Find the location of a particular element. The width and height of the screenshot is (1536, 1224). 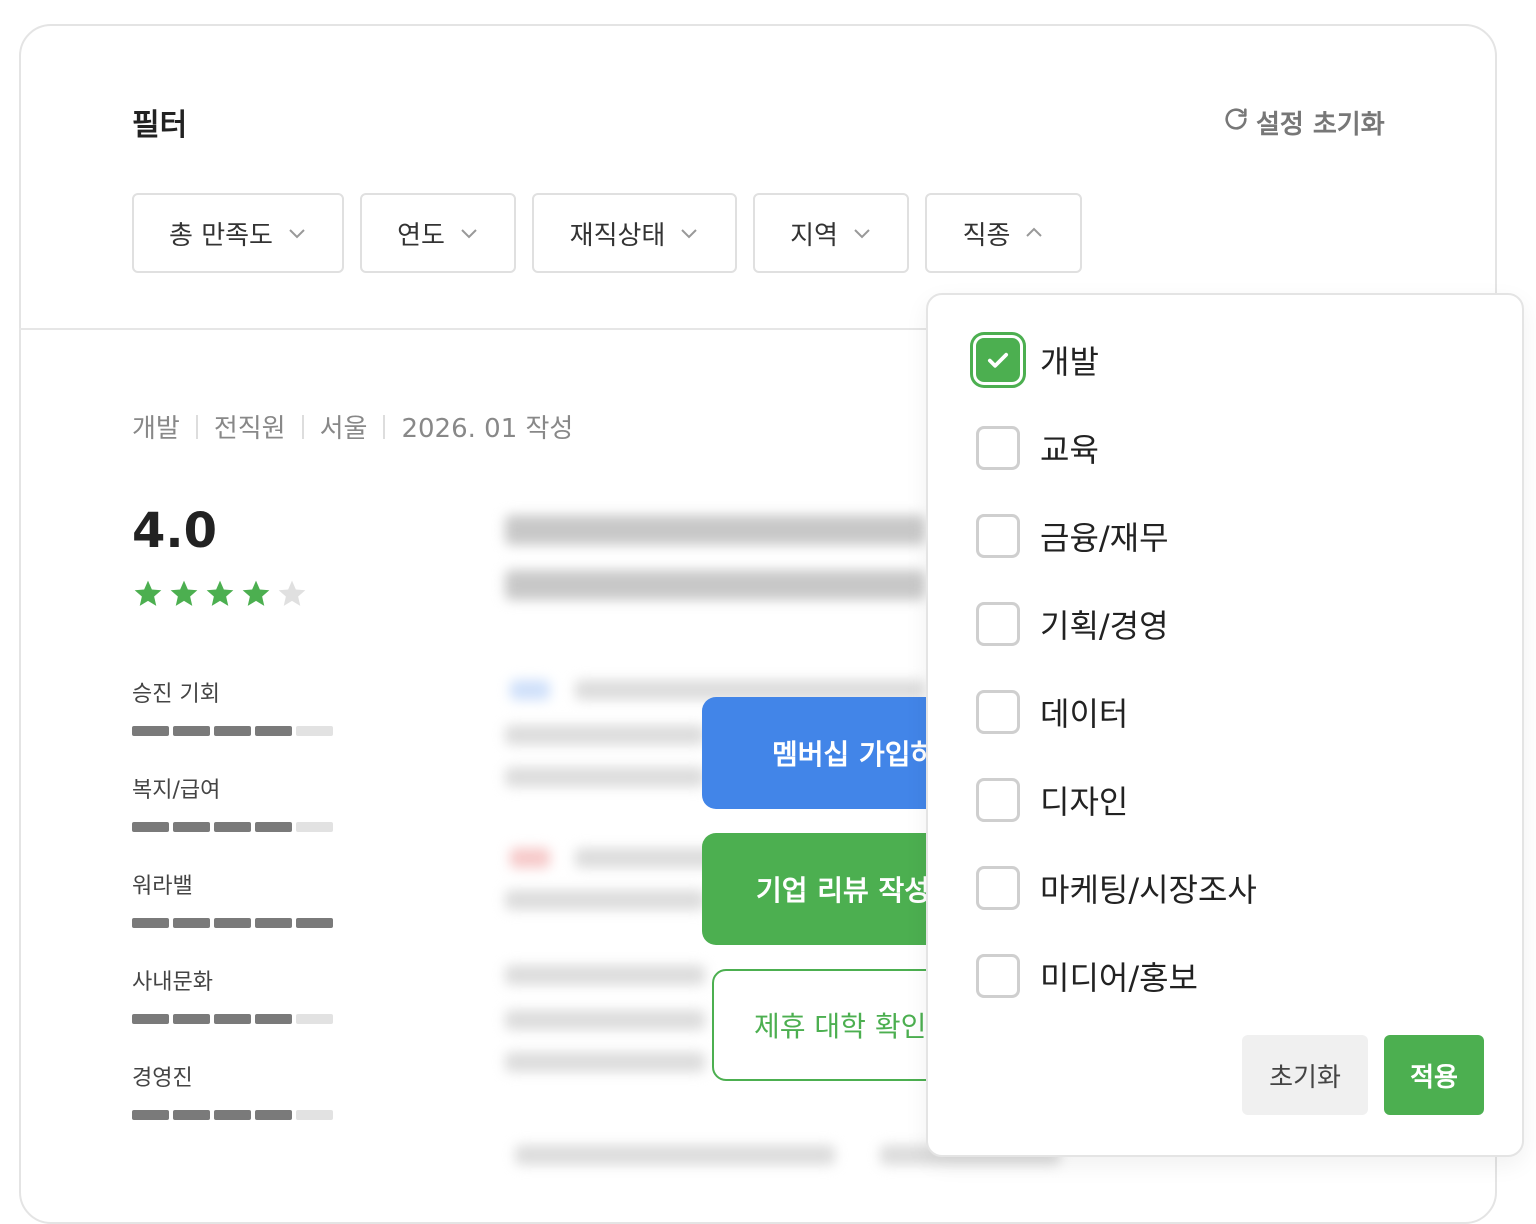

dropdown-apply-button: 적용 is located at coordinates (1434, 1075).